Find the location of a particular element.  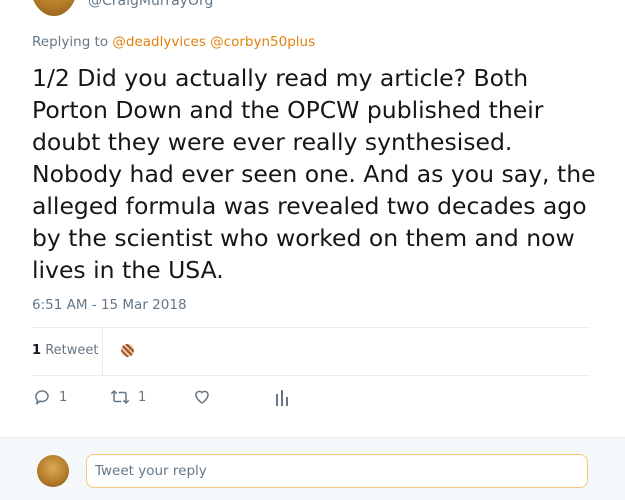

divider is located at coordinates (311, 375).